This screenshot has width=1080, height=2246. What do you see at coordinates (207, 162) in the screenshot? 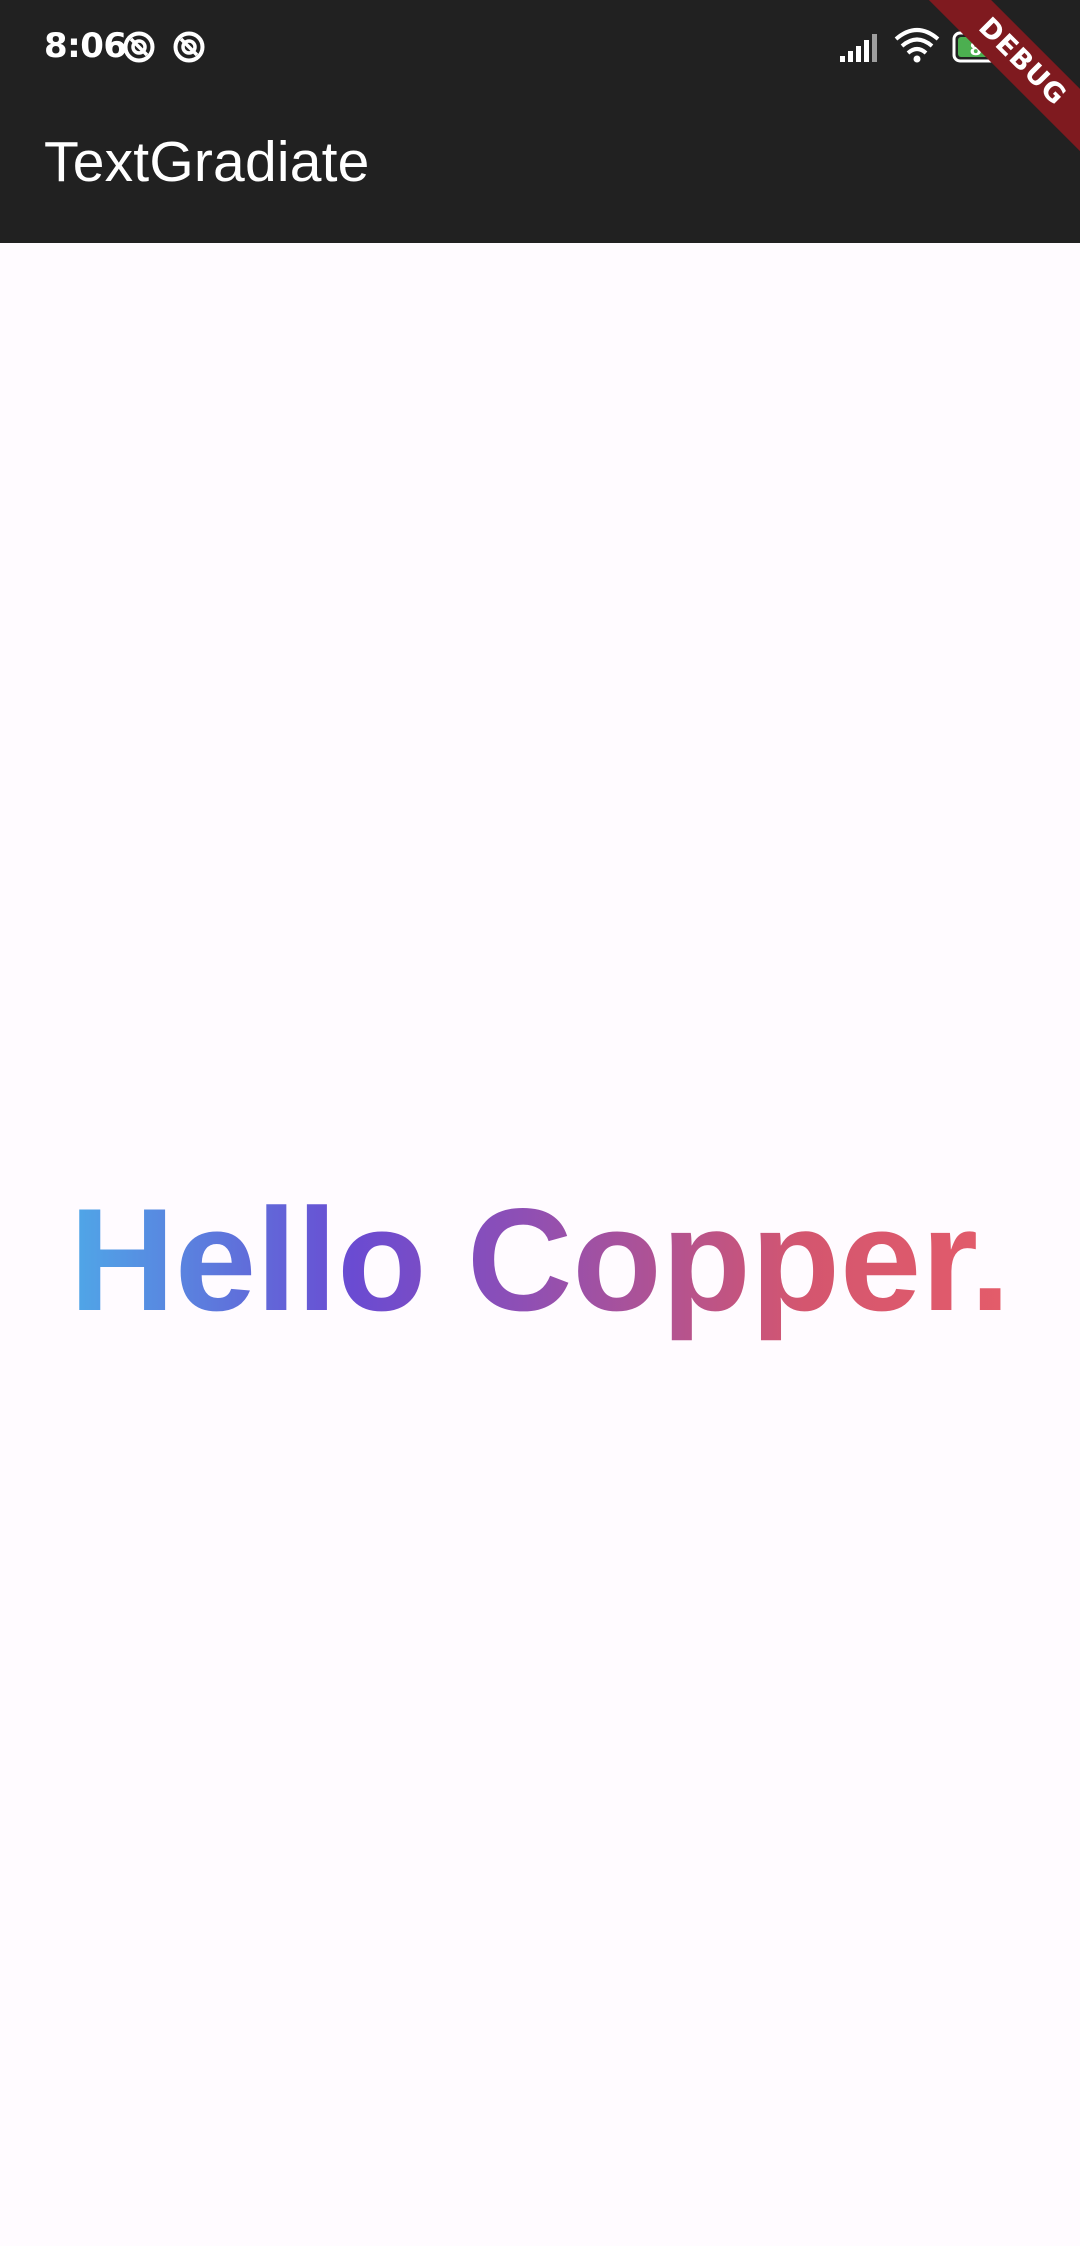
I see `app-title: TextGradiate` at bounding box center [207, 162].